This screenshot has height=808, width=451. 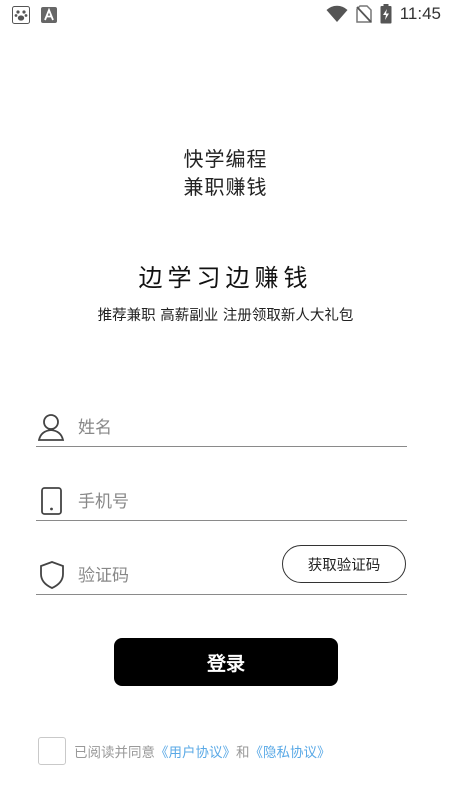 I want to click on code-input, so click(x=188, y=576).